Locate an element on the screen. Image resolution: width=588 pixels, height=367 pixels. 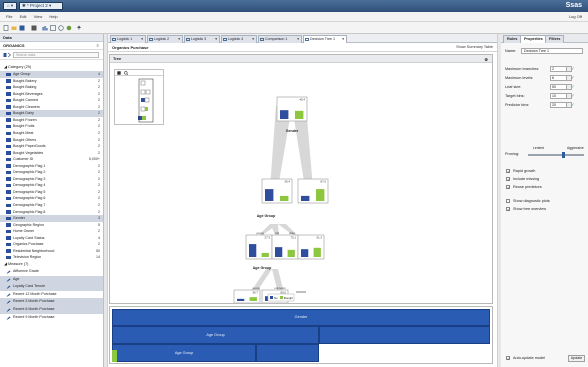
pin-icon is located at coordinates (79, 28).